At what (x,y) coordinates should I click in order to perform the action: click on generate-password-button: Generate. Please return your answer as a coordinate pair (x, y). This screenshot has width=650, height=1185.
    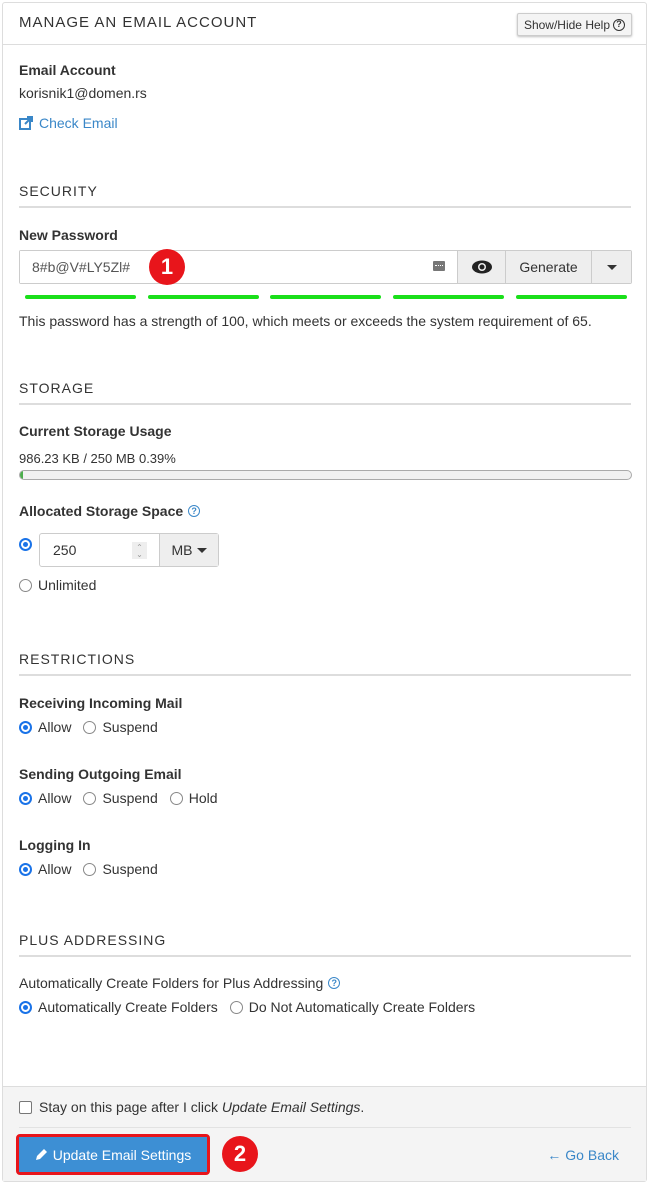
    Looking at the image, I should click on (548, 267).